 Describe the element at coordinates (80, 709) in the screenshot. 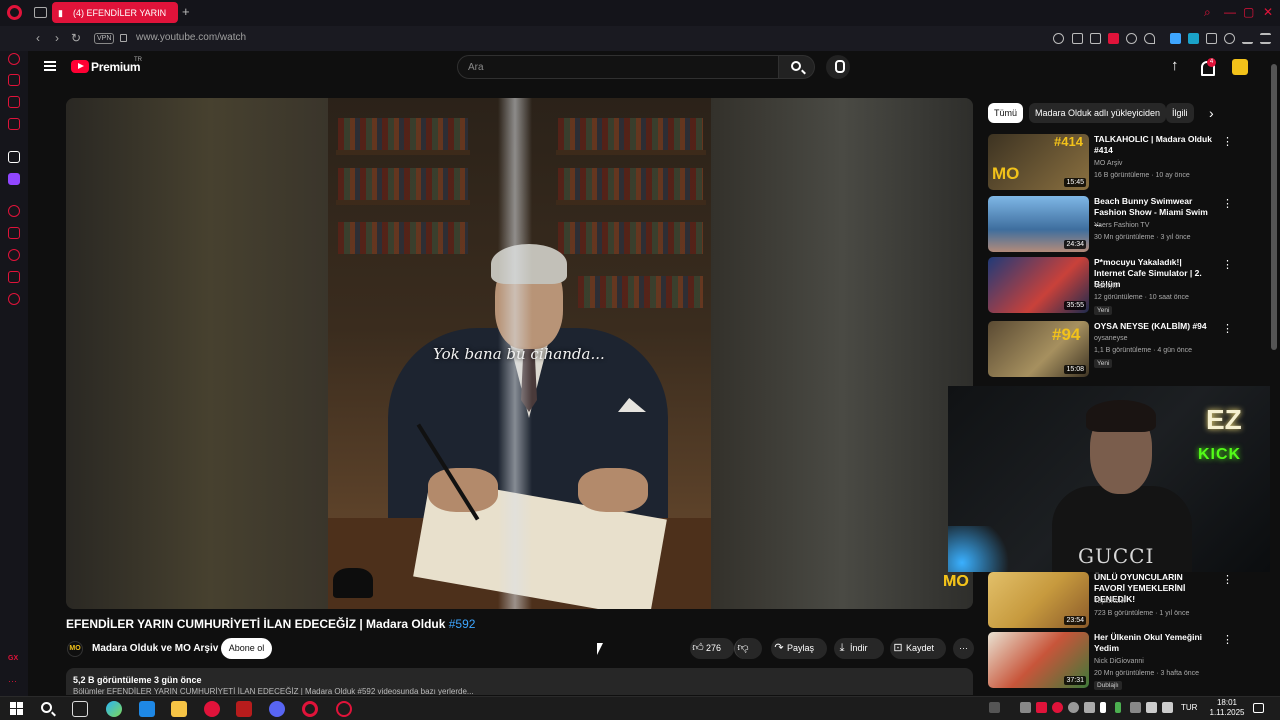

I see `task-view-icon` at that location.